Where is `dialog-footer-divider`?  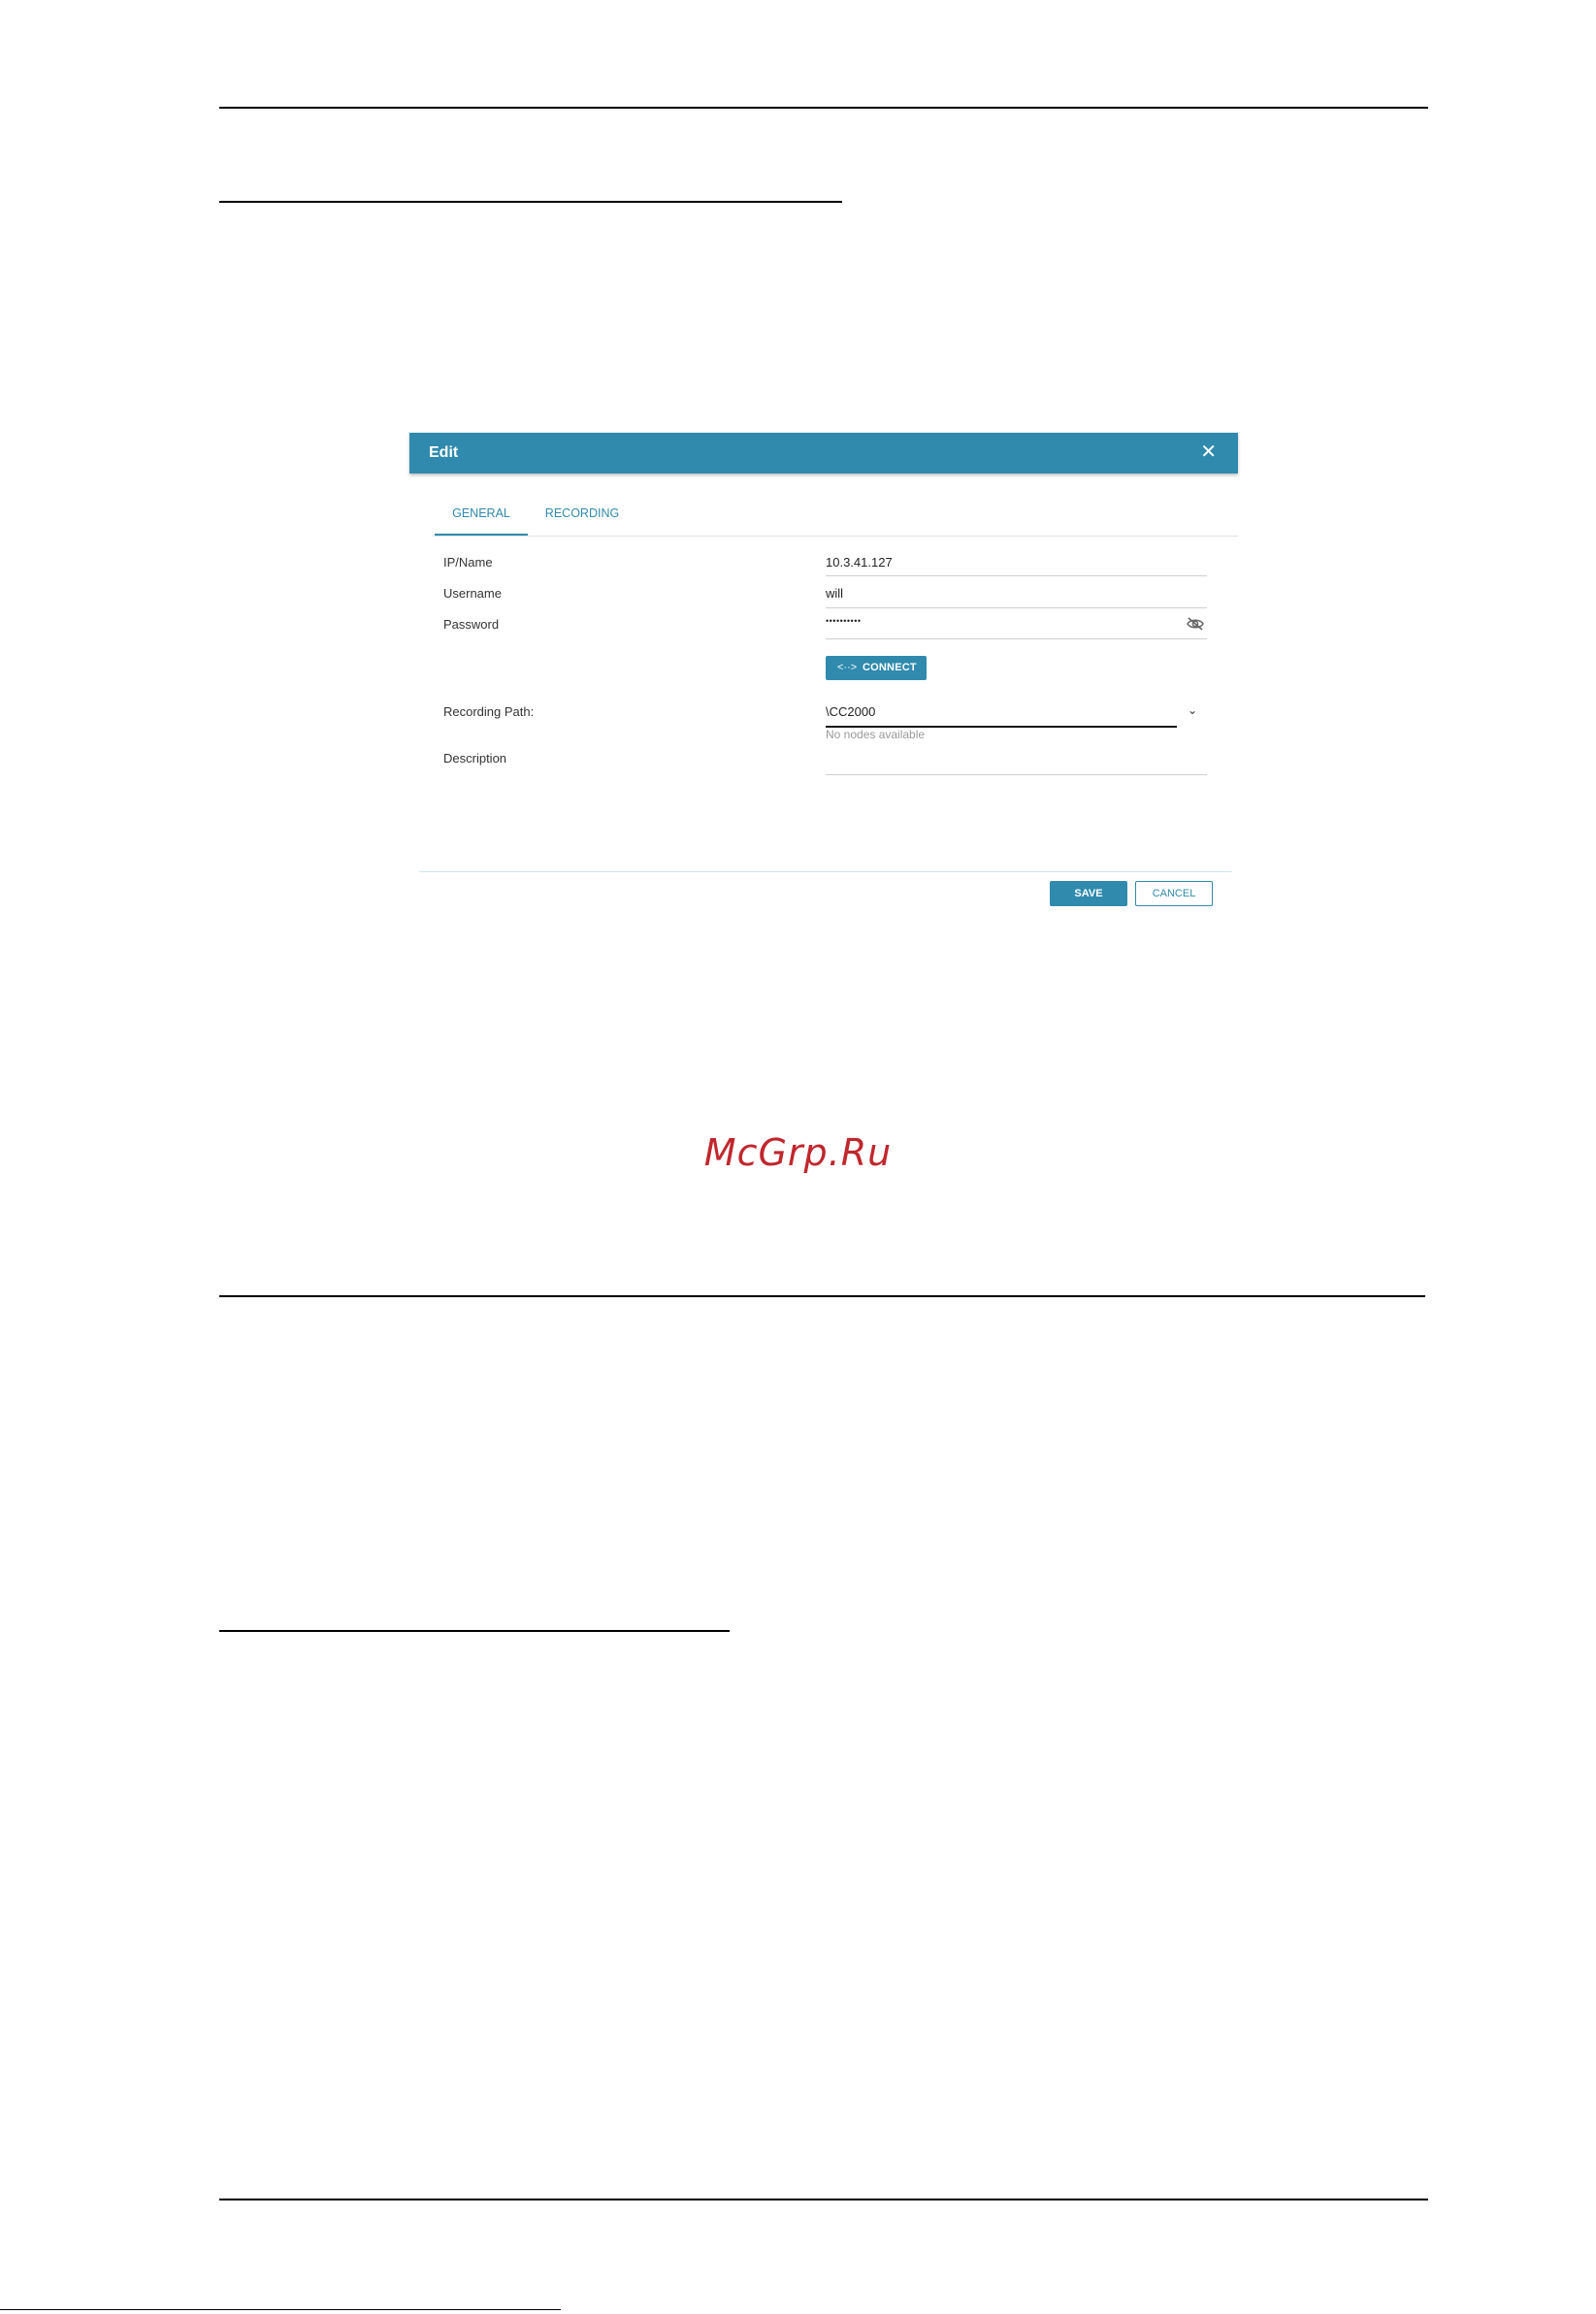 dialog-footer-divider is located at coordinates (825, 871).